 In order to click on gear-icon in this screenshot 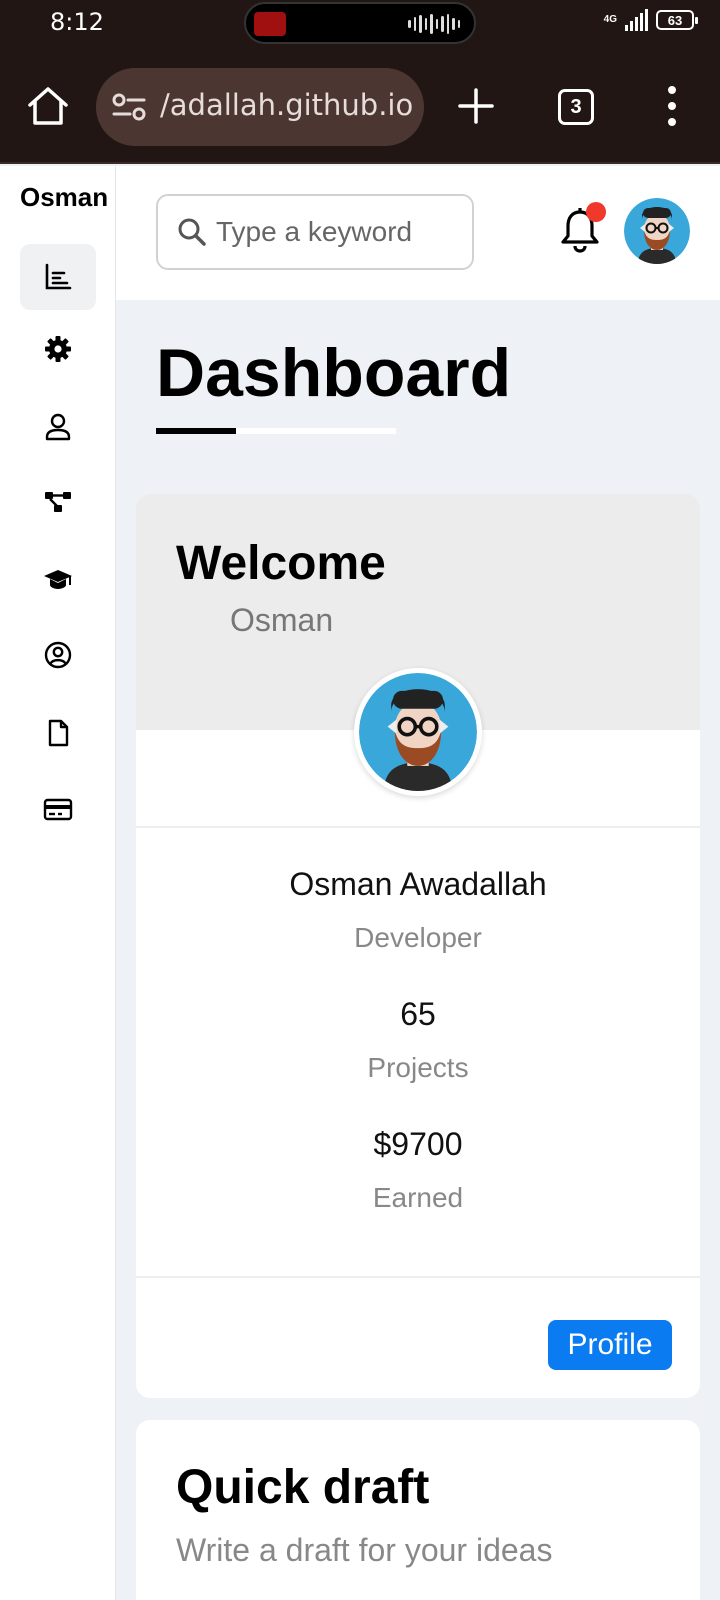, I will do `click(58, 349)`.